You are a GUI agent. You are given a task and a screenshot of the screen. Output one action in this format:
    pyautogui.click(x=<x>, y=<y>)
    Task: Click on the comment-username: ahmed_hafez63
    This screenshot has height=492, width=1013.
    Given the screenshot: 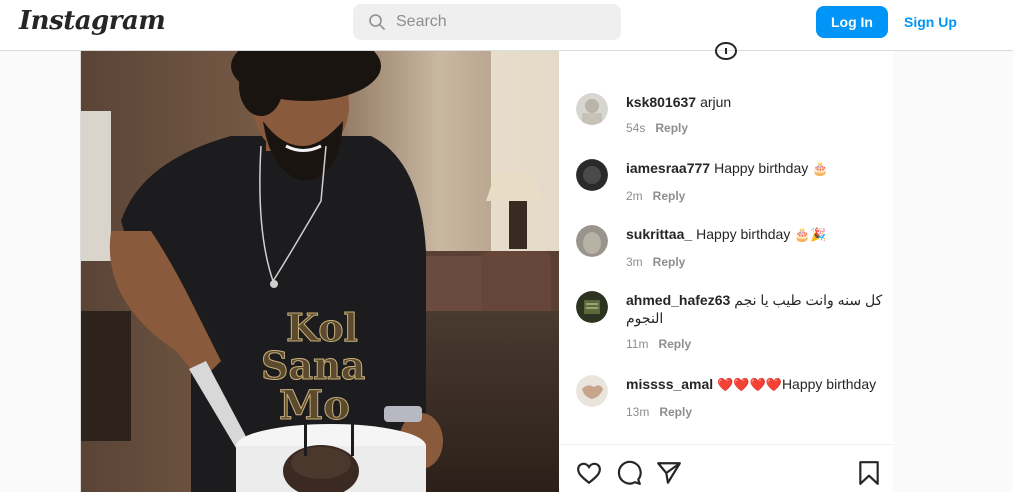 What is the action you would take?
    pyautogui.click(x=678, y=300)
    